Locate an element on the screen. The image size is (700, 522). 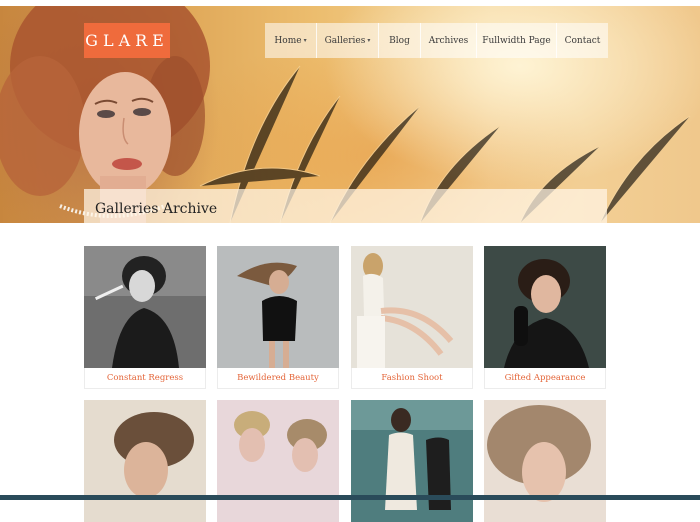
nav-fullwidth-label: Fullwidth Page is located at coordinates (516, 40).